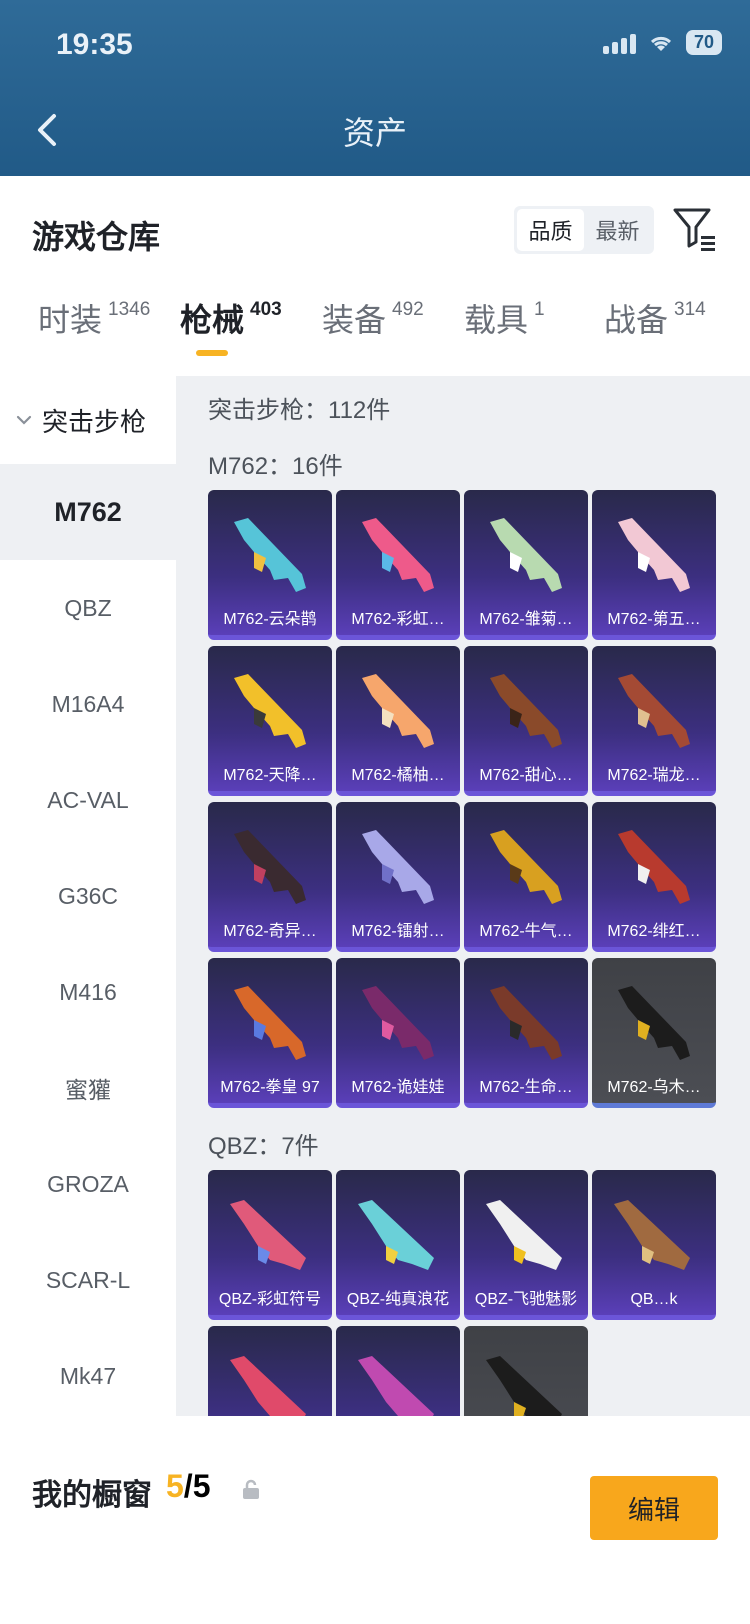 This screenshot has height=1624, width=750. What do you see at coordinates (88, 420) in the screenshot?
I see `sidebar-group-assault-rifles: 突击步枪` at bounding box center [88, 420].